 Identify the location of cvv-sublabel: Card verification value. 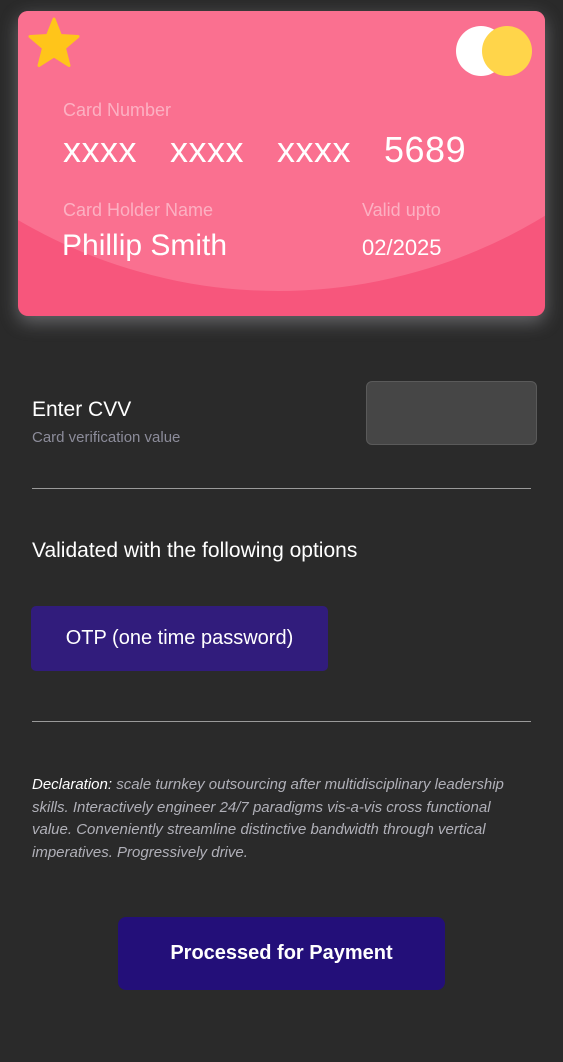
(106, 437).